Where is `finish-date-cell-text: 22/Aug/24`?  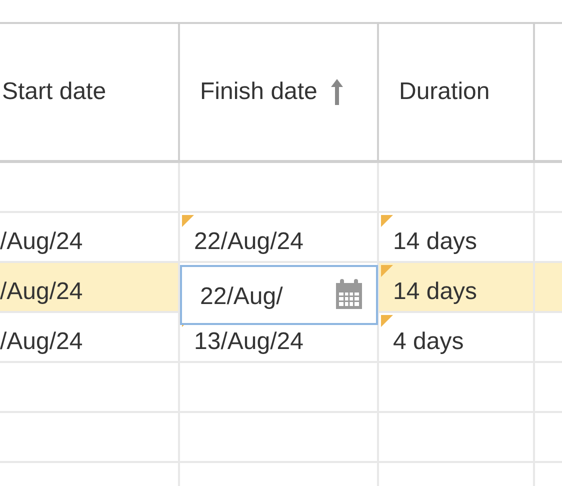
finish-date-cell-text: 22/Aug/24 is located at coordinates (248, 241).